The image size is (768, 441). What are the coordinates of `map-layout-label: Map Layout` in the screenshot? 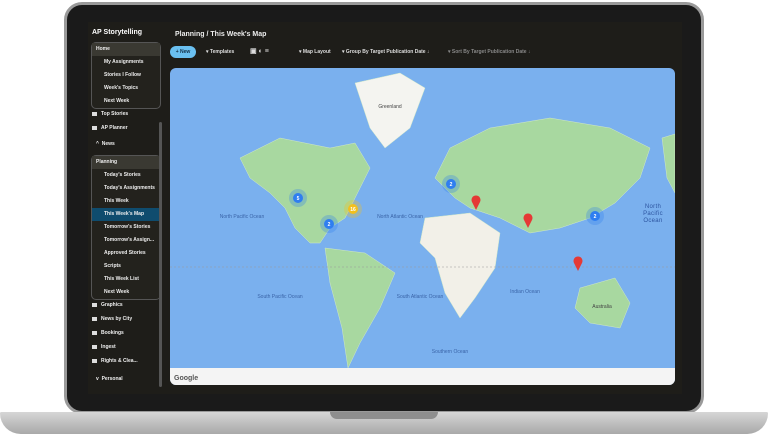 It's located at (316, 52).